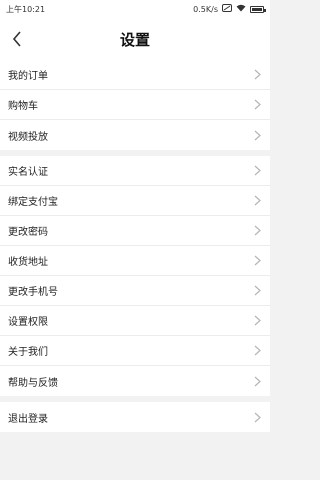 This screenshot has width=320, height=480. Describe the element at coordinates (135, 135) in the screenshot. I see `row-video-placement: 视频投放` at that location.